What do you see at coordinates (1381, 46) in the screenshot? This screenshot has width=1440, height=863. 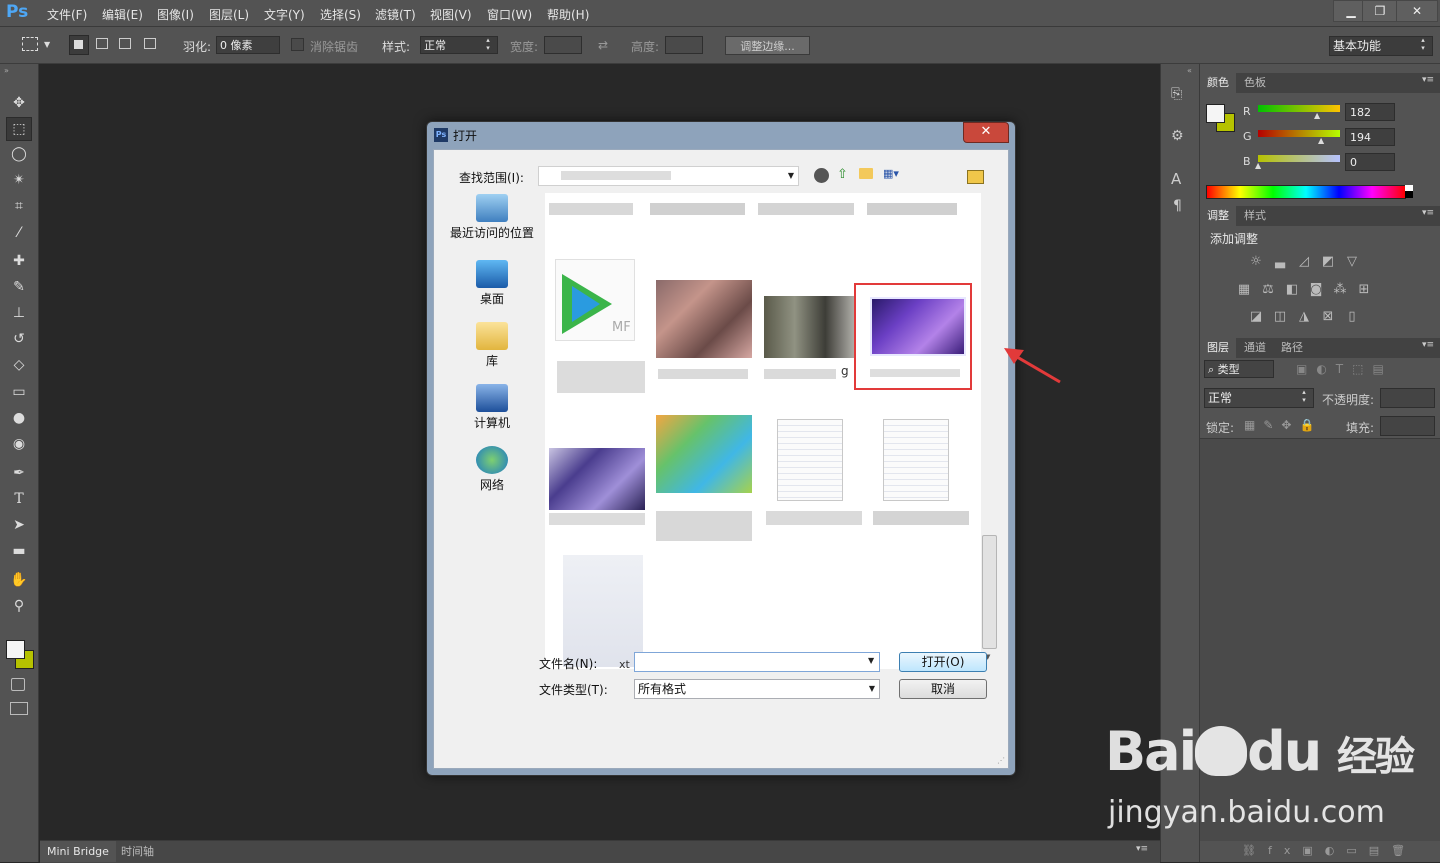 I see `workspace-select: 基本功能` at bounding box center [1381, 46].